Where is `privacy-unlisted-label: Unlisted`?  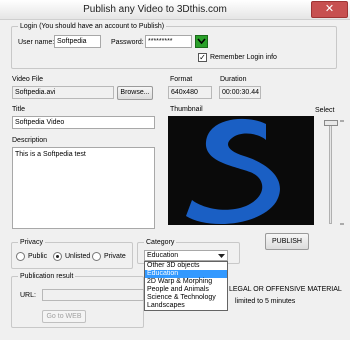
privacy-unlisted-label: Unlisted is located at coordinates (78, 256).